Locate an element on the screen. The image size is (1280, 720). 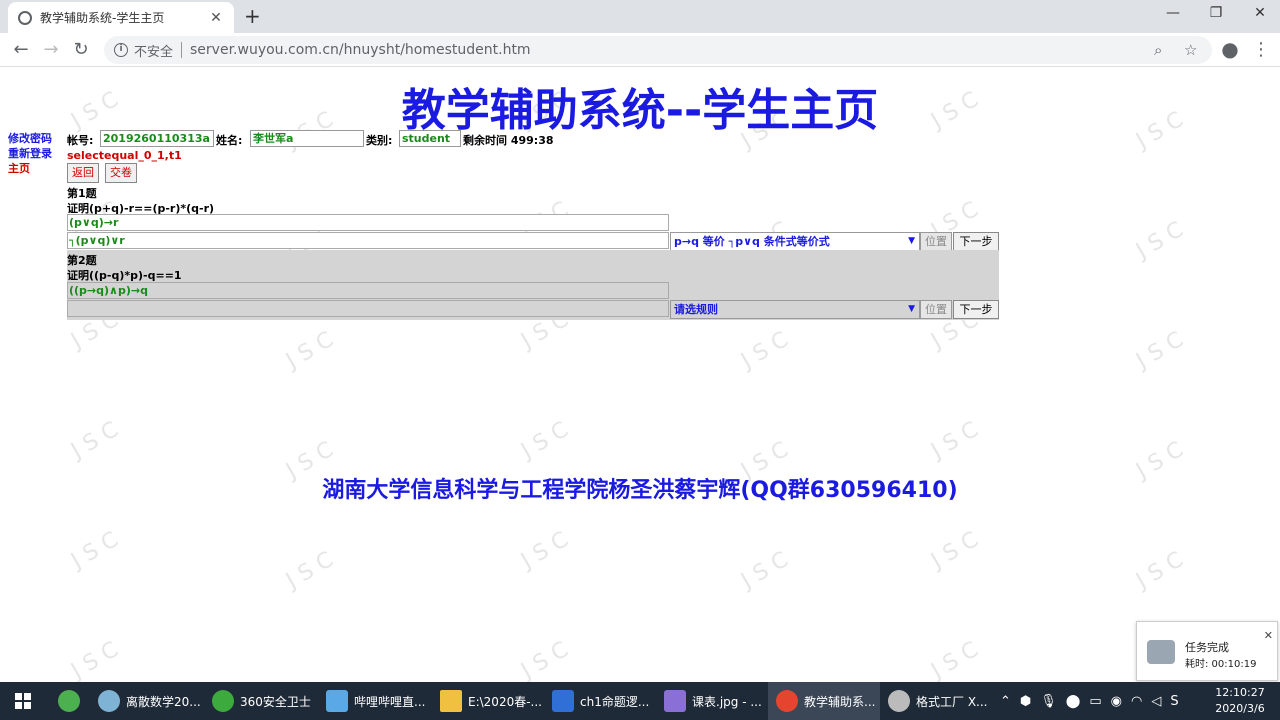
name-field: 李世军a is located at coordinates (307, 138).